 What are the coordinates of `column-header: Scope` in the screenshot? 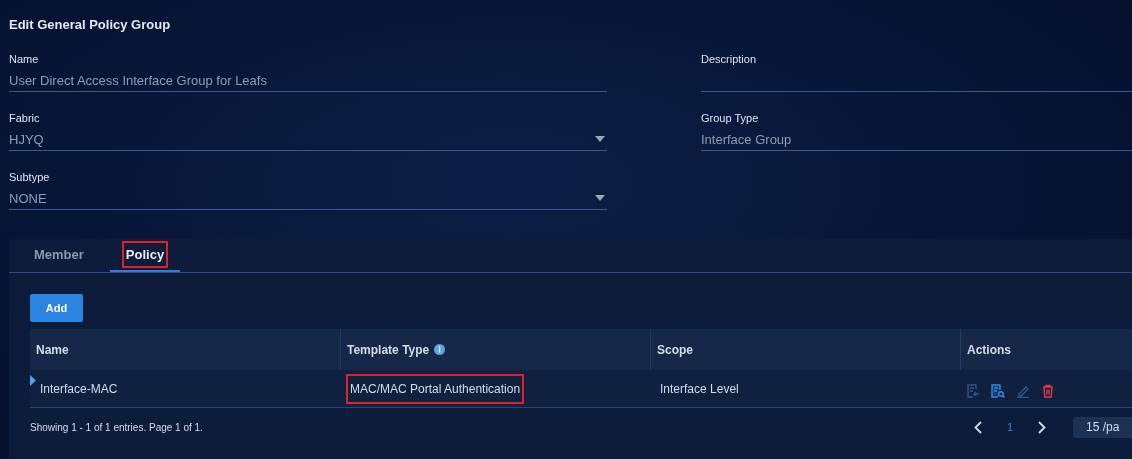 It's located at (675, 349).